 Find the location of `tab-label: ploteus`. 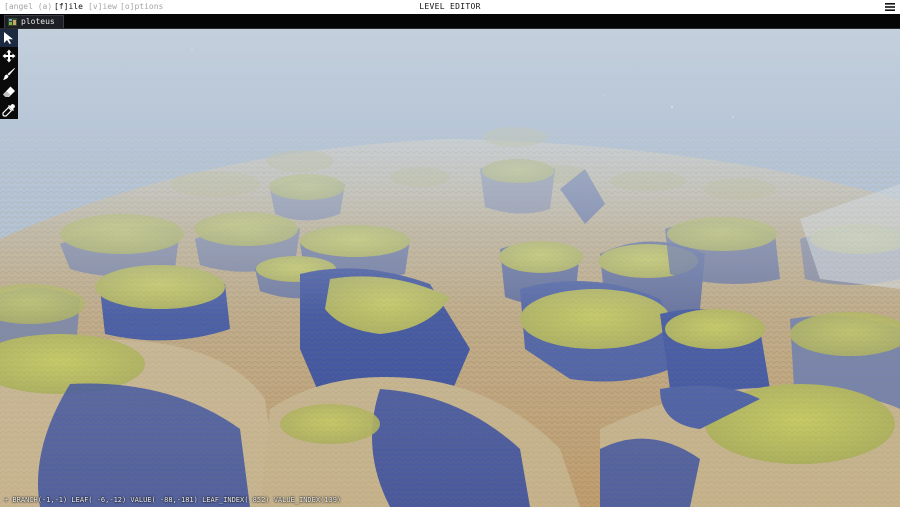

tab-label: ploteus is located at coordinates (38, 21).